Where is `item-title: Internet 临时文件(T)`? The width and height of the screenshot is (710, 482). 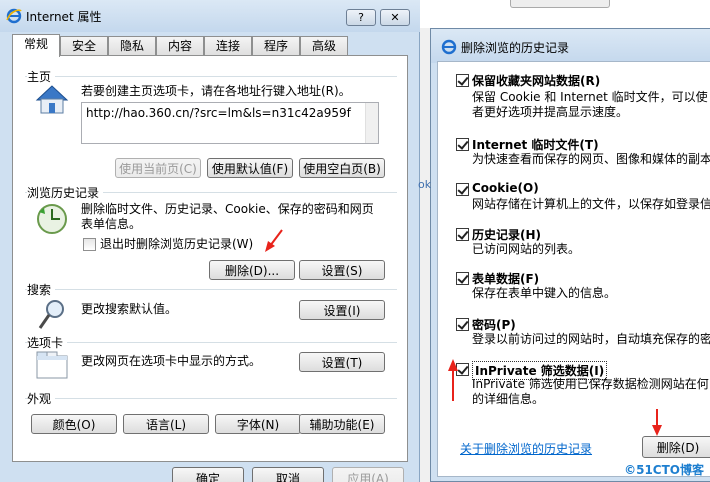
item-title: Internet 临时文件(T) is located at coordinates (535, 145).